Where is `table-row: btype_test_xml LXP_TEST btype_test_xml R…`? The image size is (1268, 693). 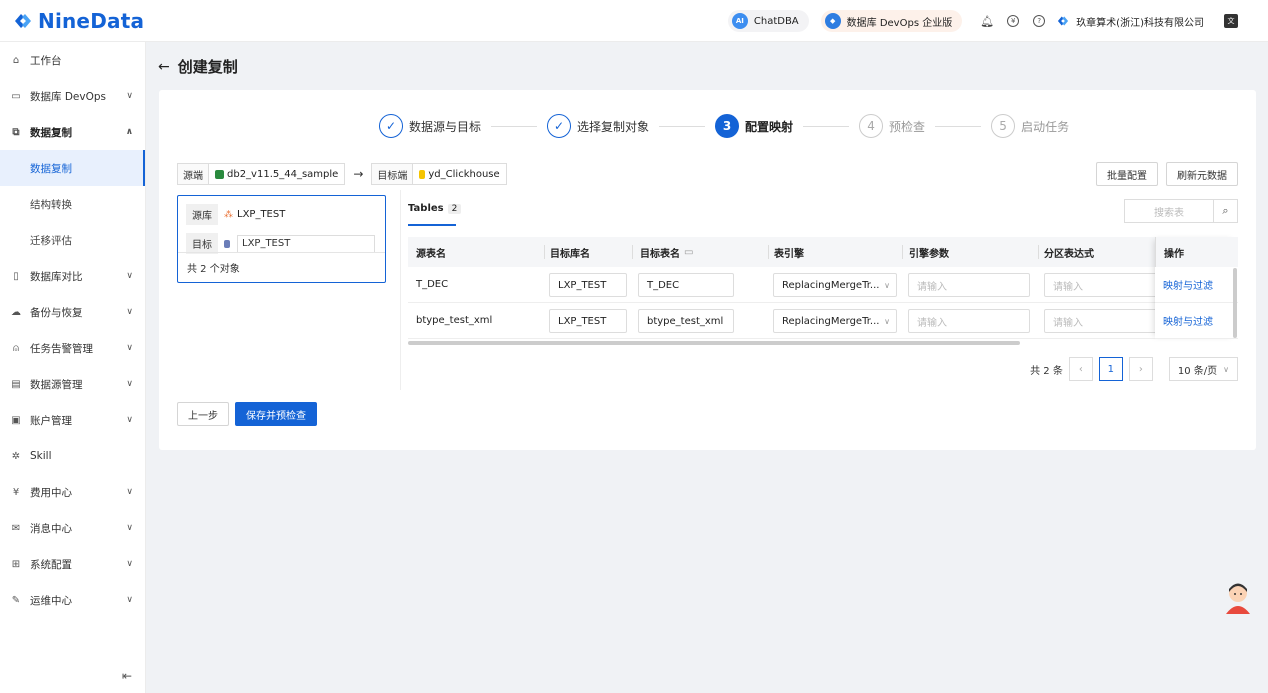 table-row: btype_test_xml LXP_TEST btype_test_xml R… is located at coordinates (823, 321).